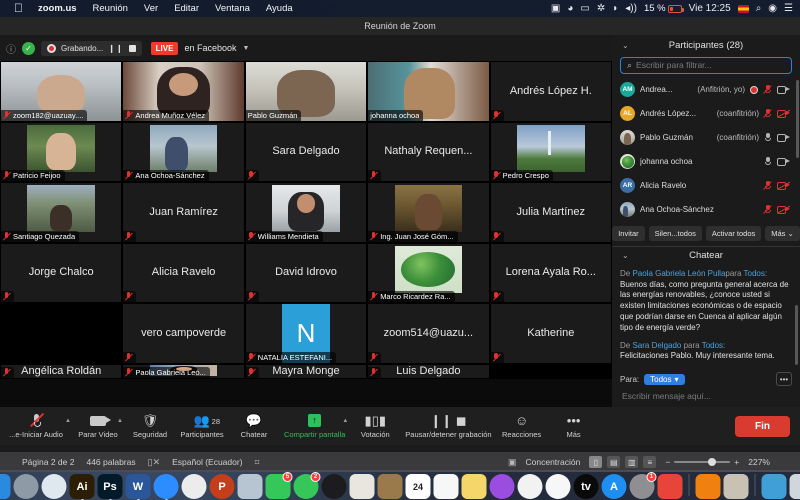  I want to click on ellipsis-icon: •••, so click(784, 379).